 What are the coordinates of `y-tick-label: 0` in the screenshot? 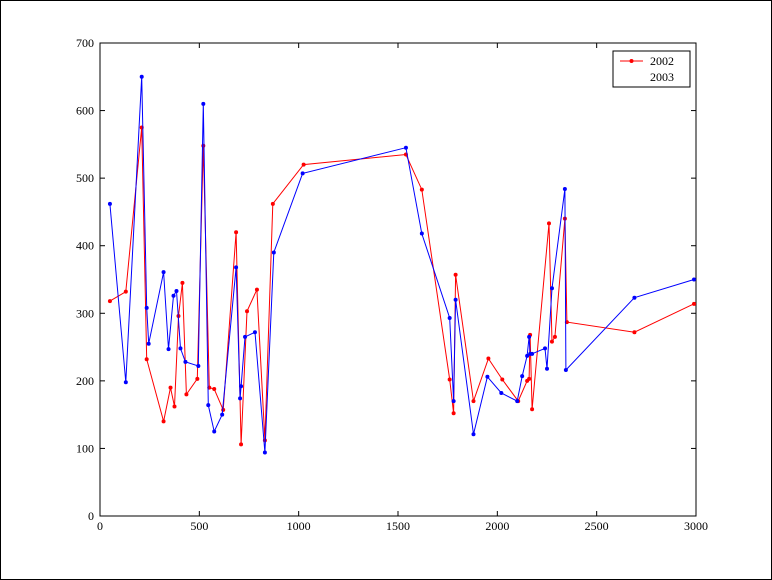 It's located at (91, 516).